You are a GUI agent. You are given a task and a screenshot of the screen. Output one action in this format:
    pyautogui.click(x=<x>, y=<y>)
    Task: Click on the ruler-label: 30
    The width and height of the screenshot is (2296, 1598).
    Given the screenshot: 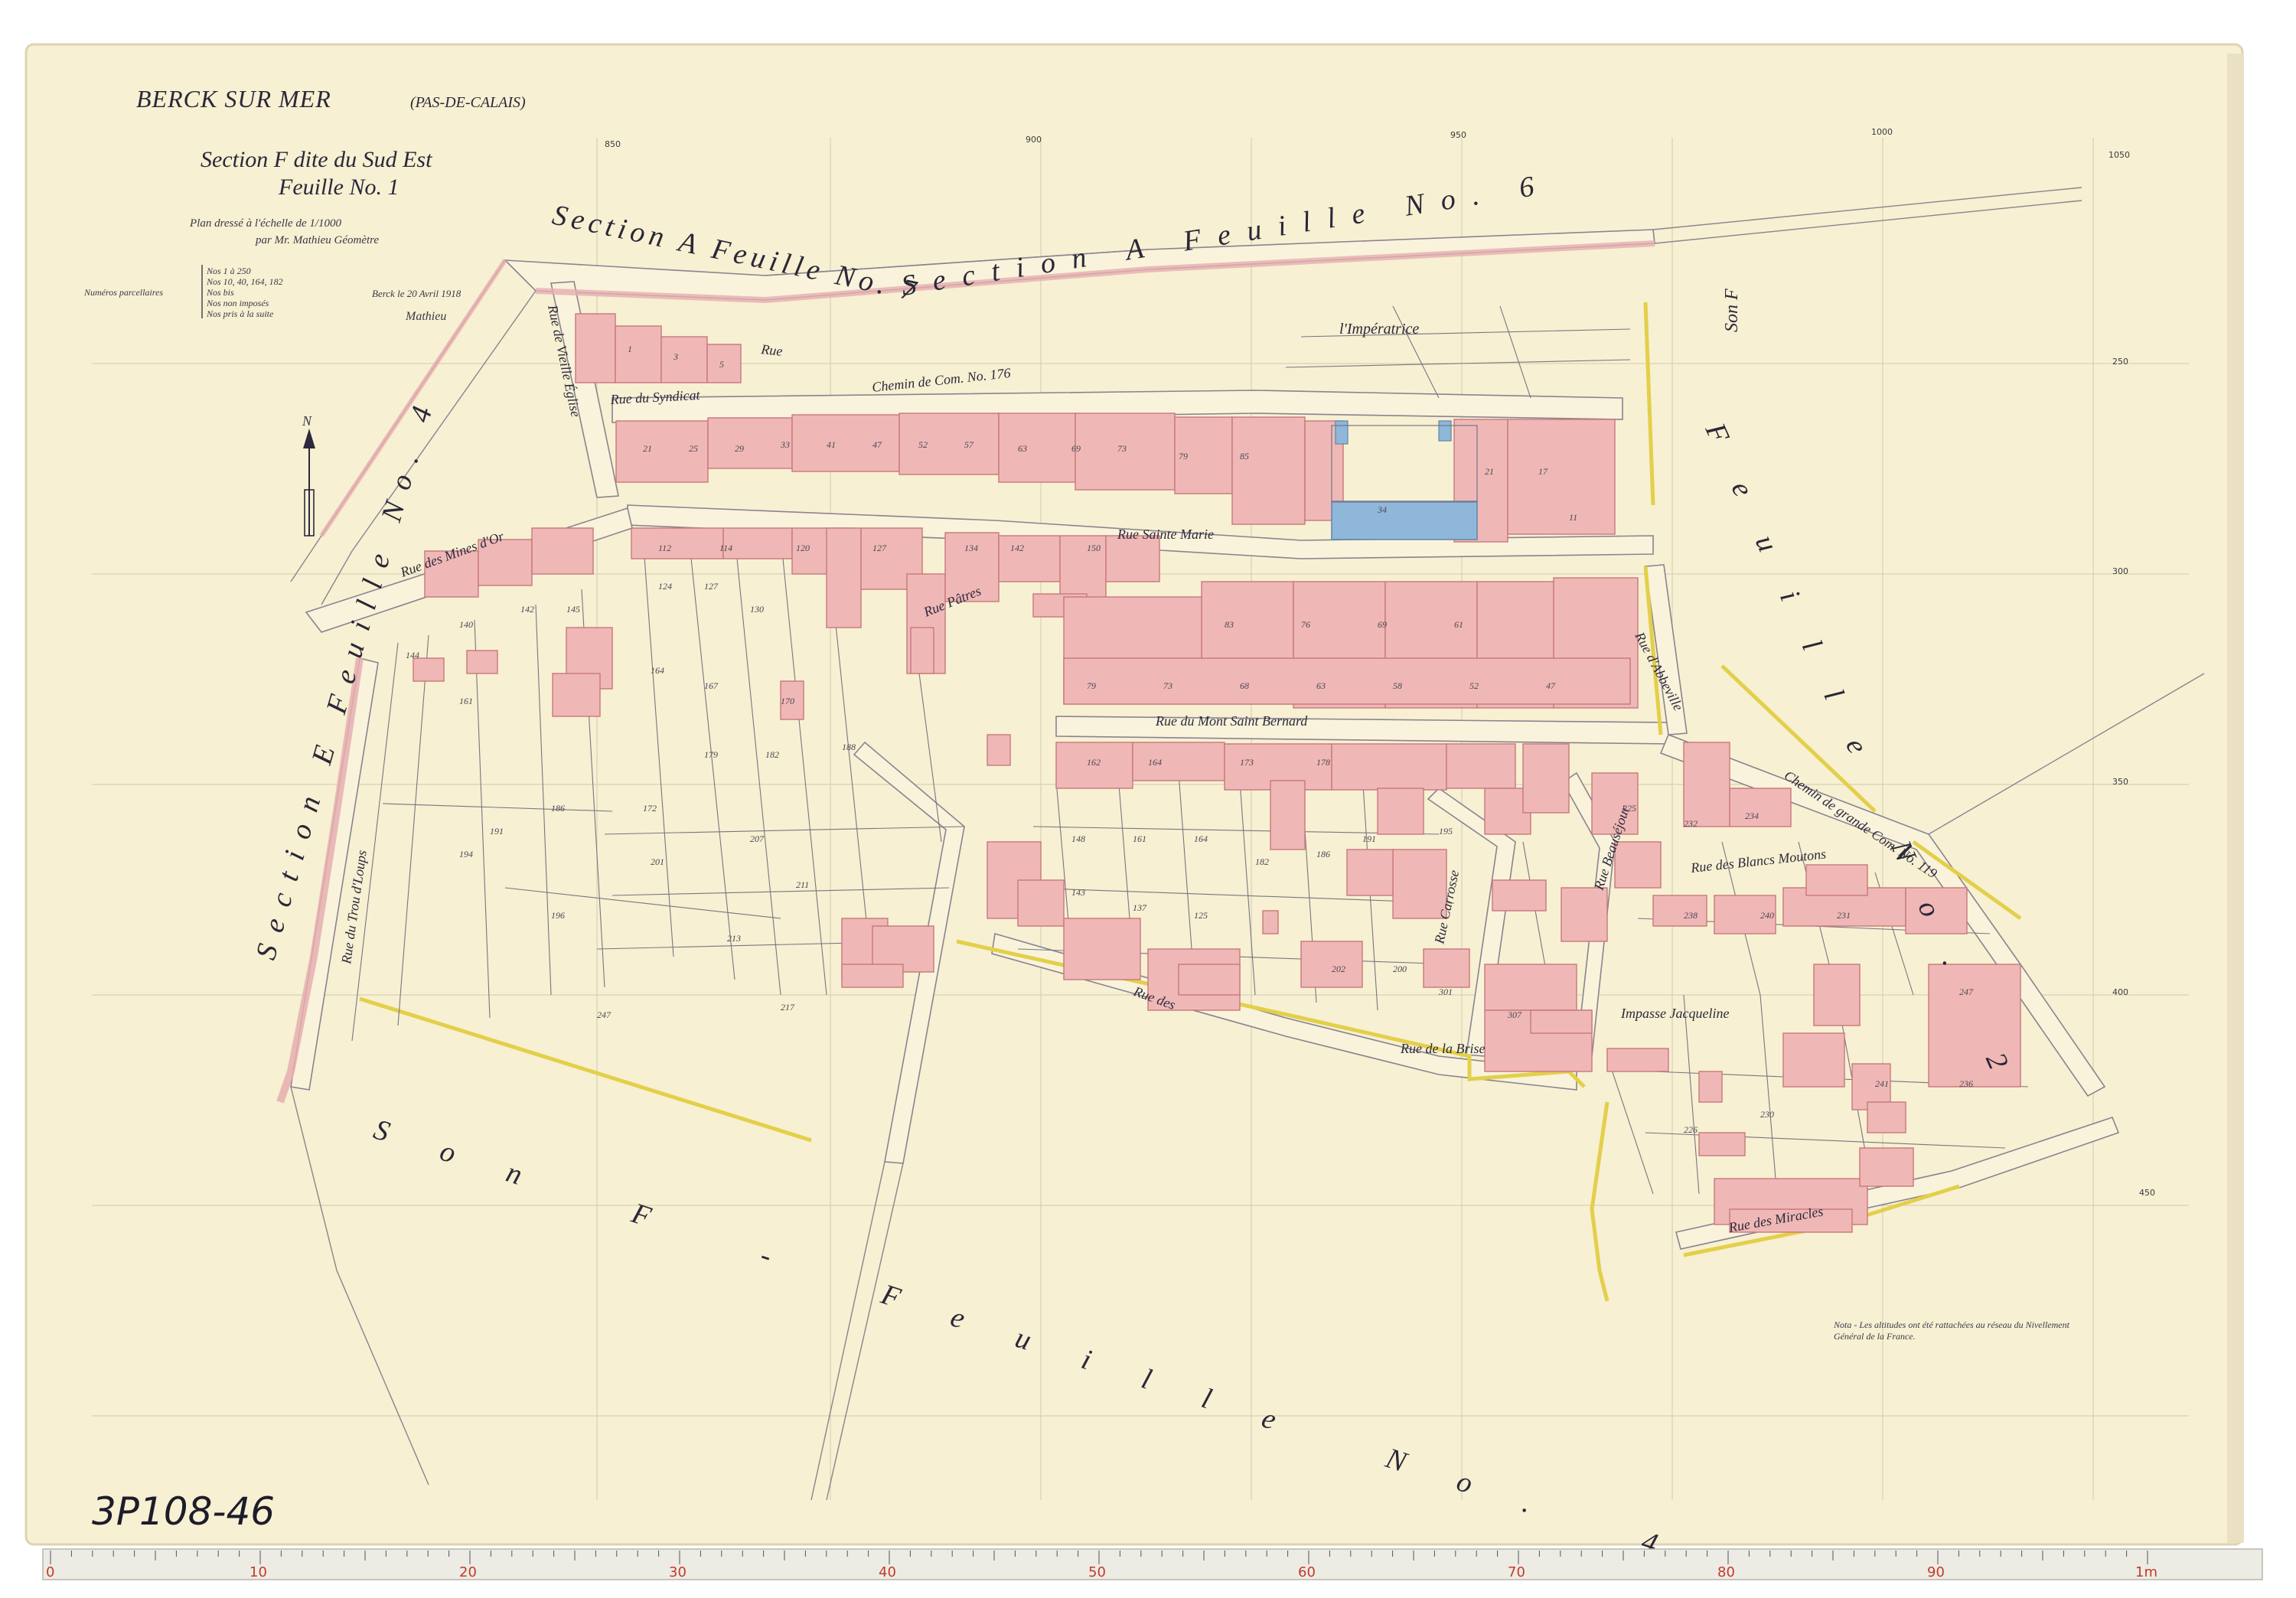 What is the action you would take?
    pyautogui.click(x=678, y=1572)
    